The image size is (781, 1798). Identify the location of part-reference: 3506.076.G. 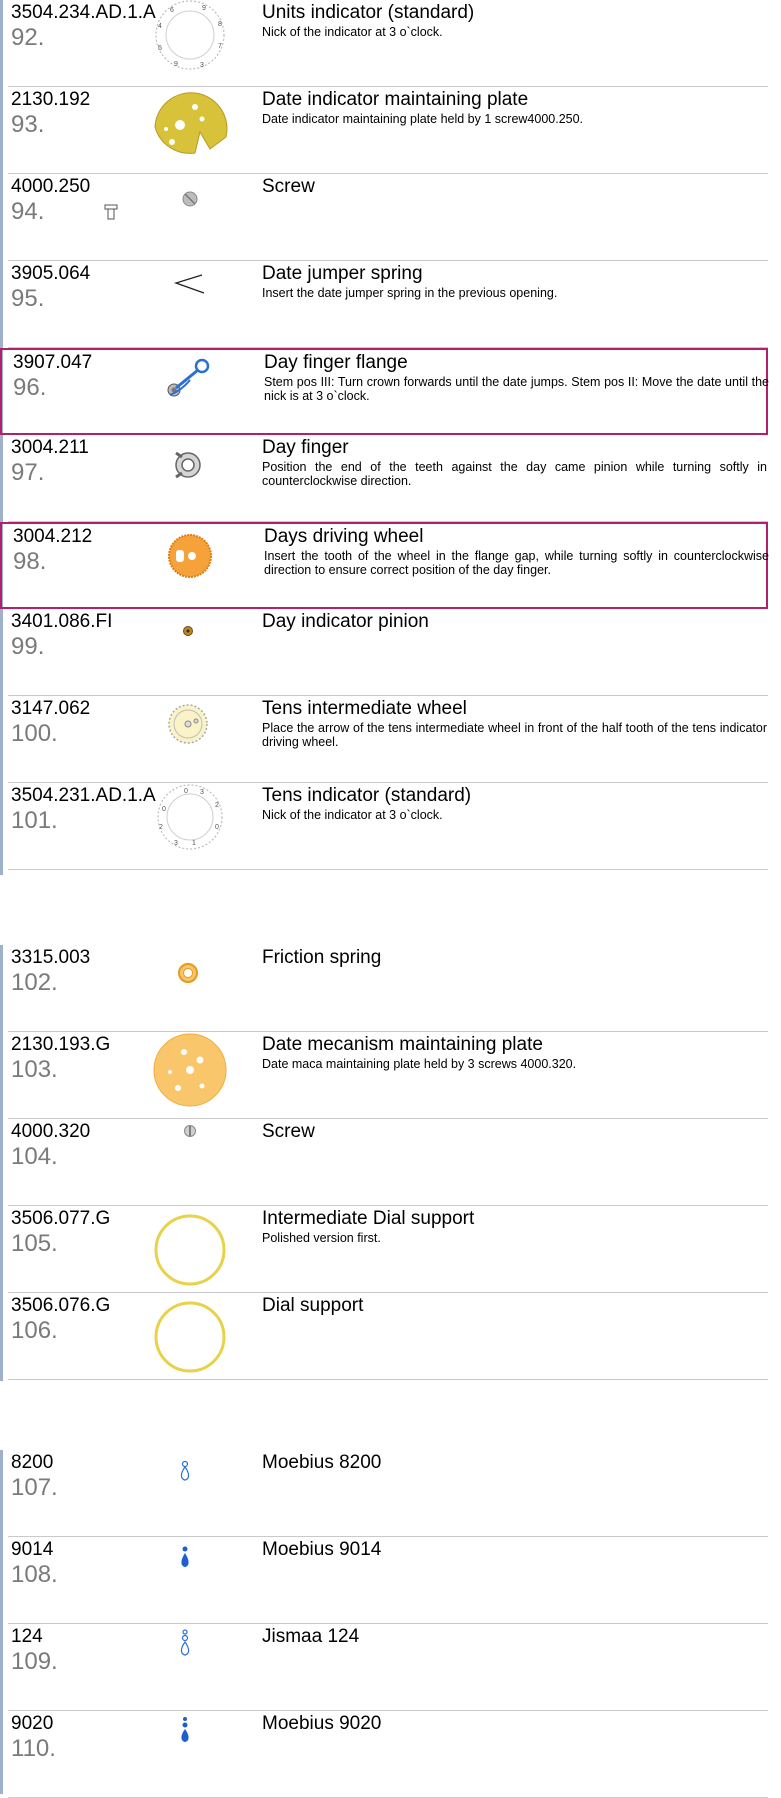
(61, 1305).